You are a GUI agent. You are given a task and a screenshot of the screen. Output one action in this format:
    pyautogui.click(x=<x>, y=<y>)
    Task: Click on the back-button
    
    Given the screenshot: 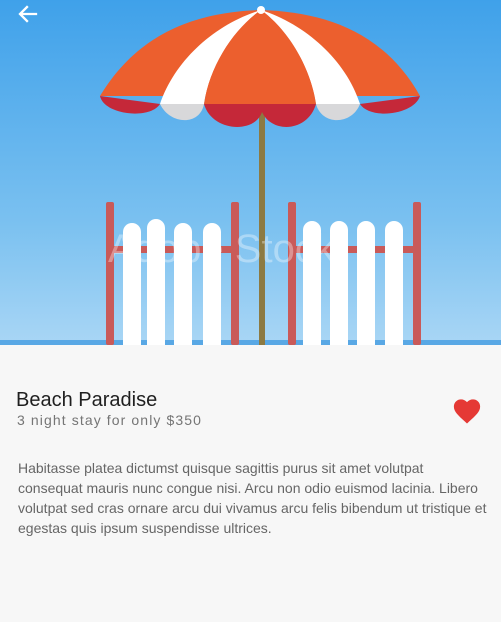 What is the action you would take?
    pyautogui.click(x=28, y=14)
    